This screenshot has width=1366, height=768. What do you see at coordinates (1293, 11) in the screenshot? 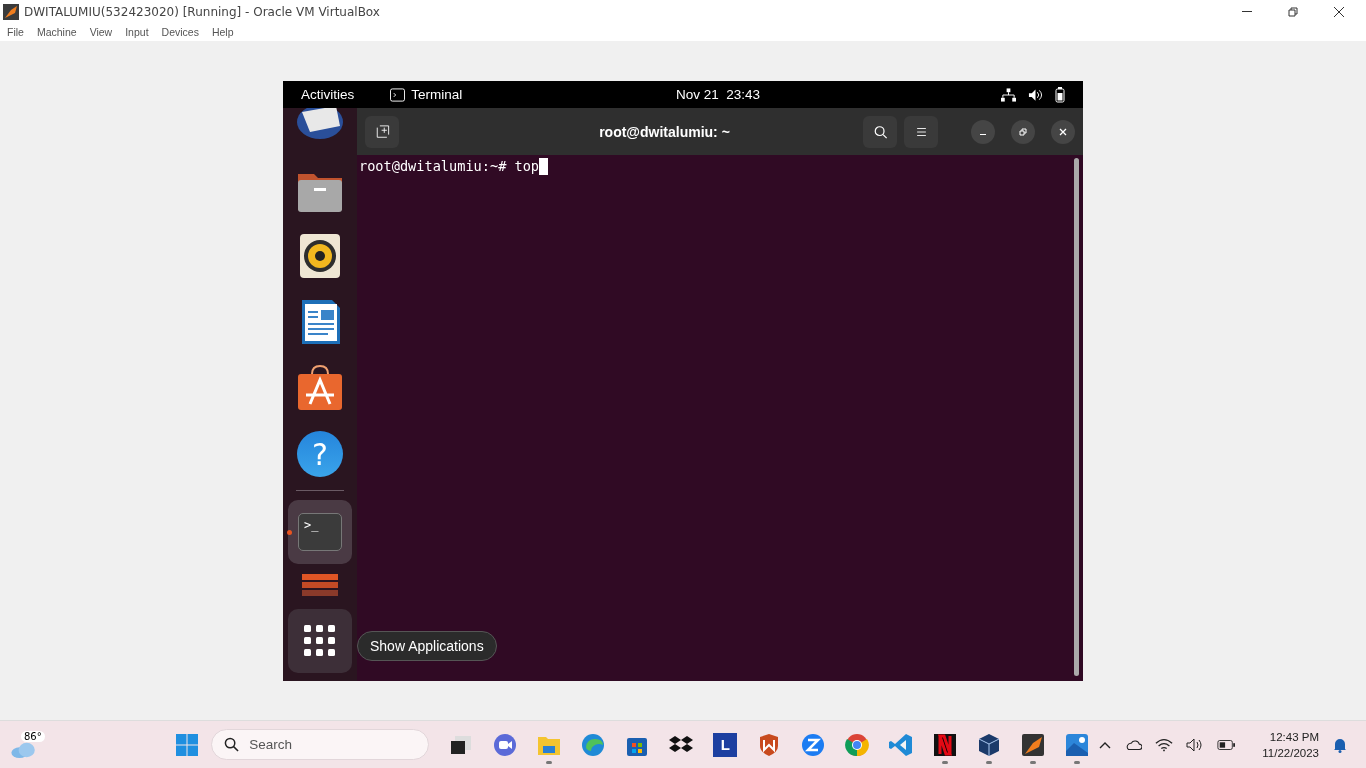
I see `maximize-icon` at bounding box center [1293, 11].